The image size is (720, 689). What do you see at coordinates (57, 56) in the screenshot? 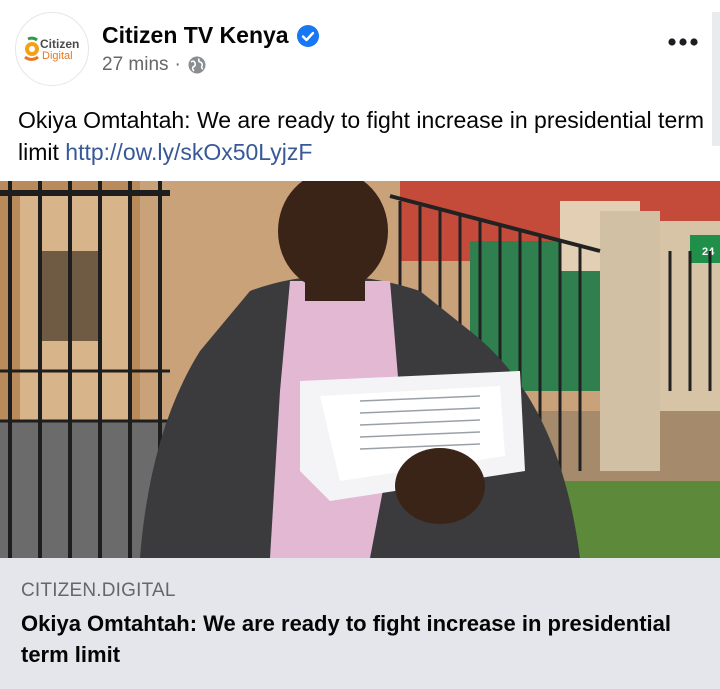
I see `svg-text: Digital` at bounding box center [57, 56].